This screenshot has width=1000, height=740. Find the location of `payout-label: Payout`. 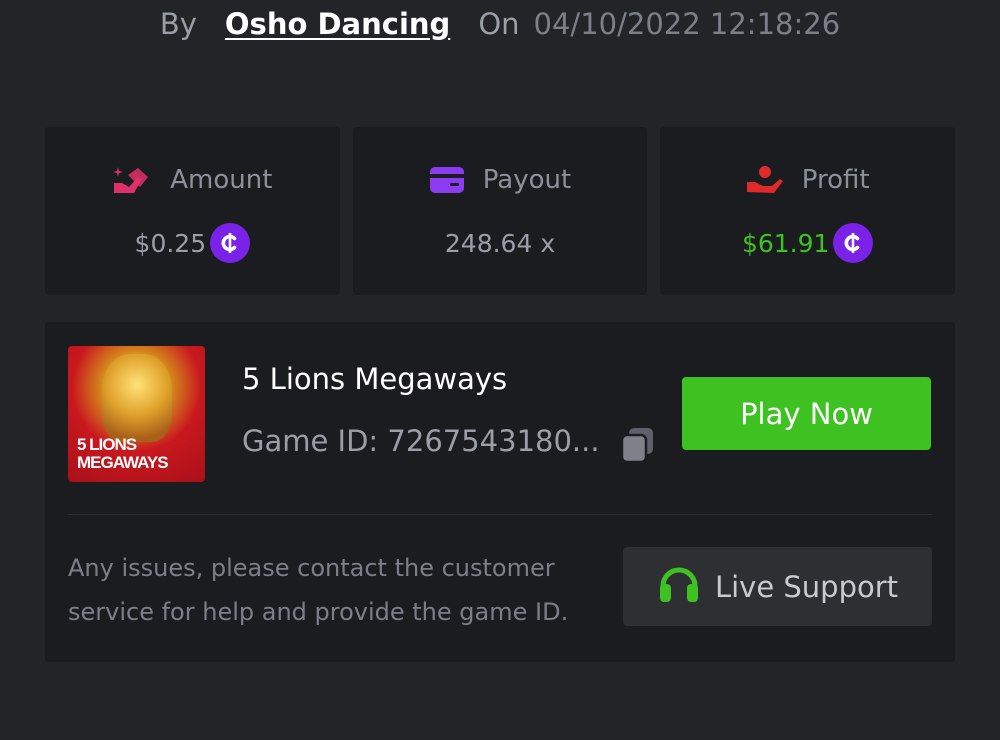

payout-label: Payout is located at coordinates (527, 180).